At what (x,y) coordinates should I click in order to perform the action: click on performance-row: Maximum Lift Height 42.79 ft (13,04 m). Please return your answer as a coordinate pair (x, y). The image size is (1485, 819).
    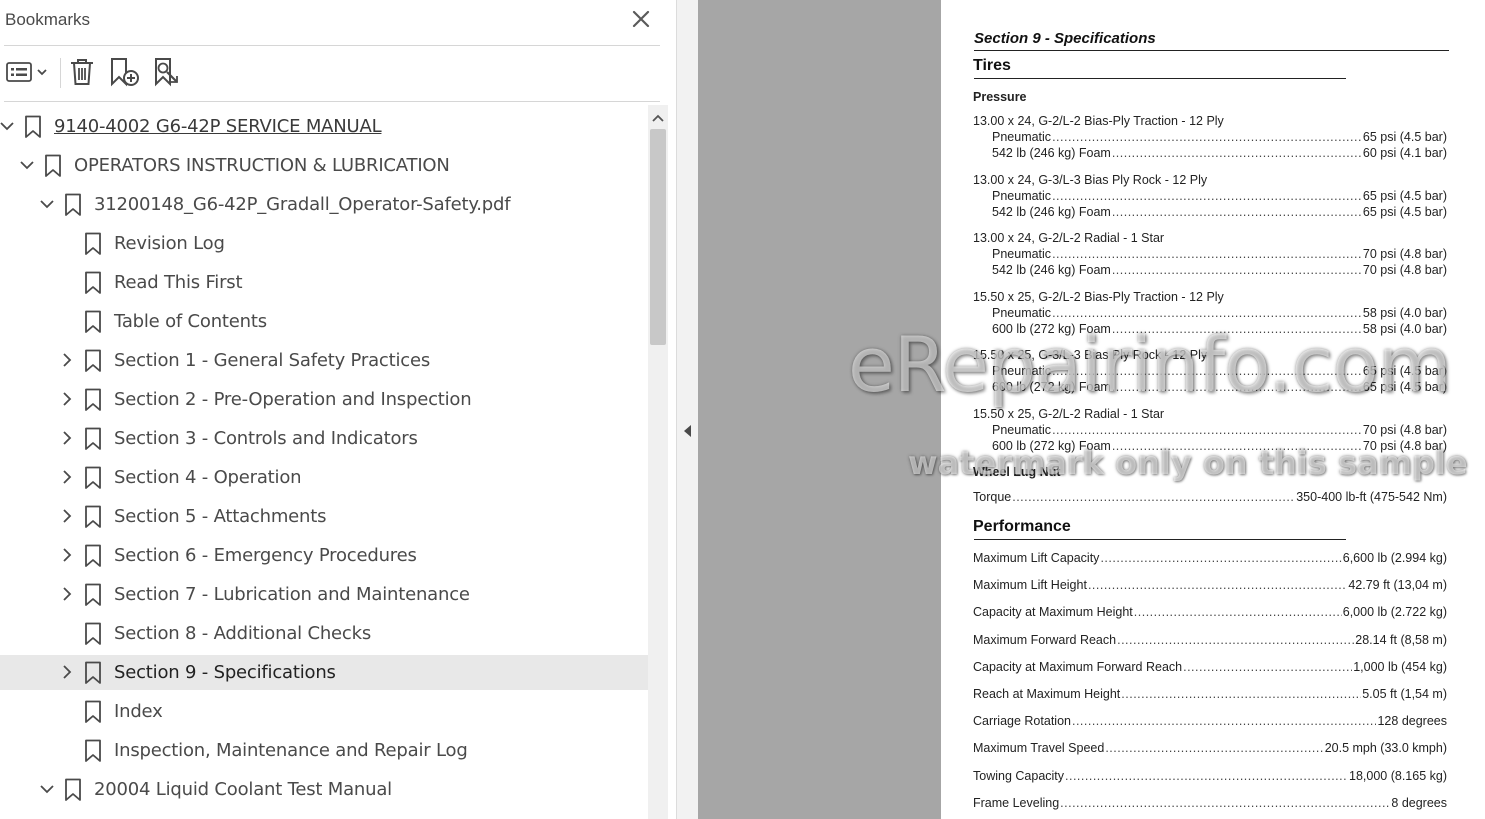
    Looking at the image, I should click on (1210, 585).